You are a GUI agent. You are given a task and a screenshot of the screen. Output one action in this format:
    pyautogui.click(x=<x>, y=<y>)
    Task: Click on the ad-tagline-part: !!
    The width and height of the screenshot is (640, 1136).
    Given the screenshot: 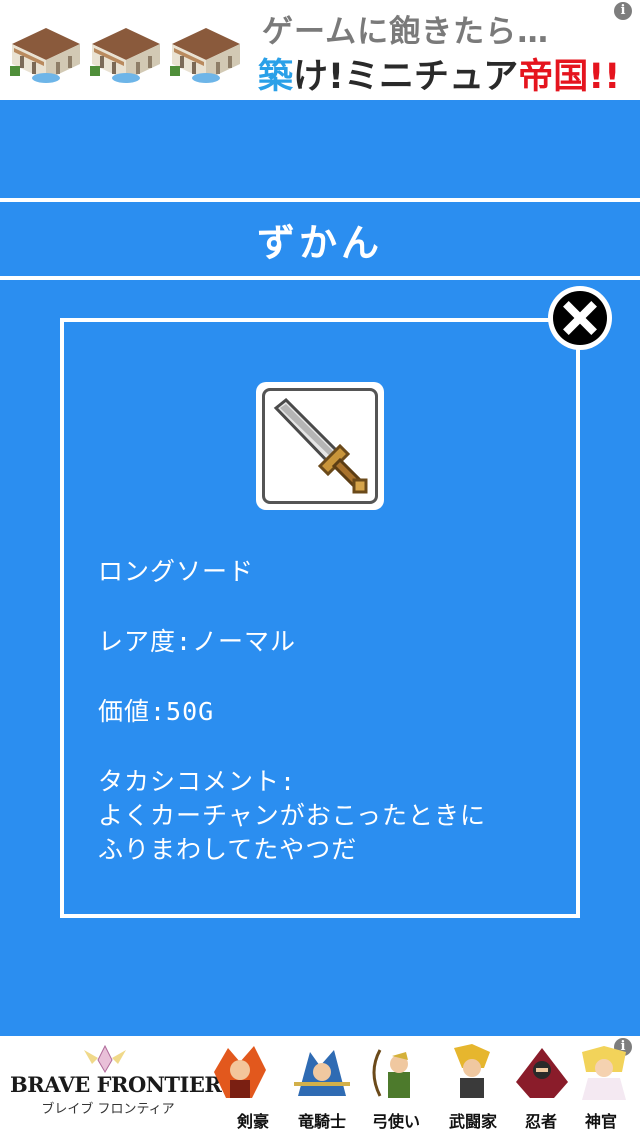 What is the action you would take?
    pyautogui.click(x=604, y=77)
    